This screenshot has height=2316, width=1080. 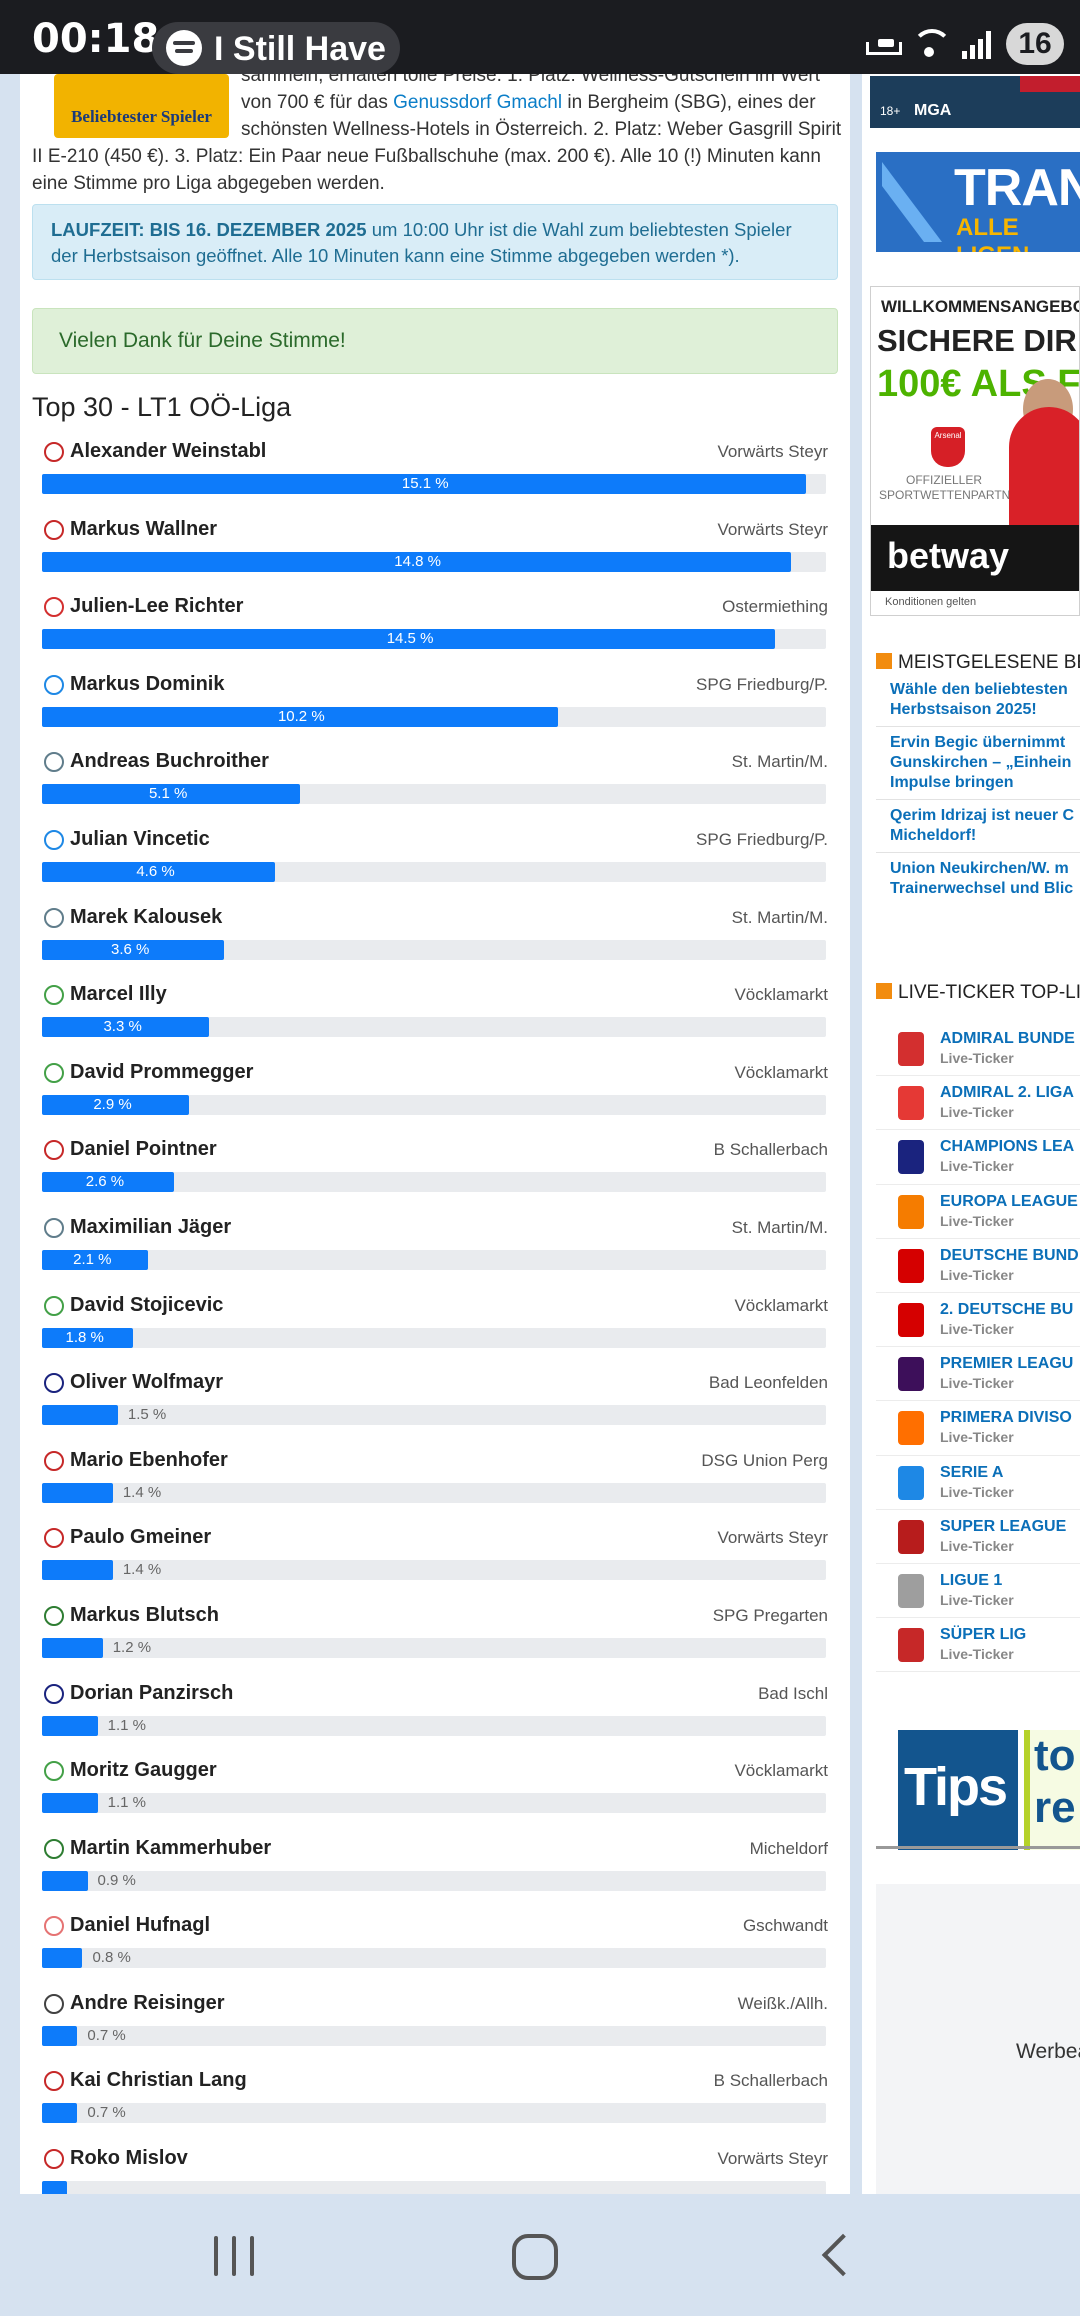 I want to click on club-name: SPG Friedburg/P., so click(x=762, y=684).